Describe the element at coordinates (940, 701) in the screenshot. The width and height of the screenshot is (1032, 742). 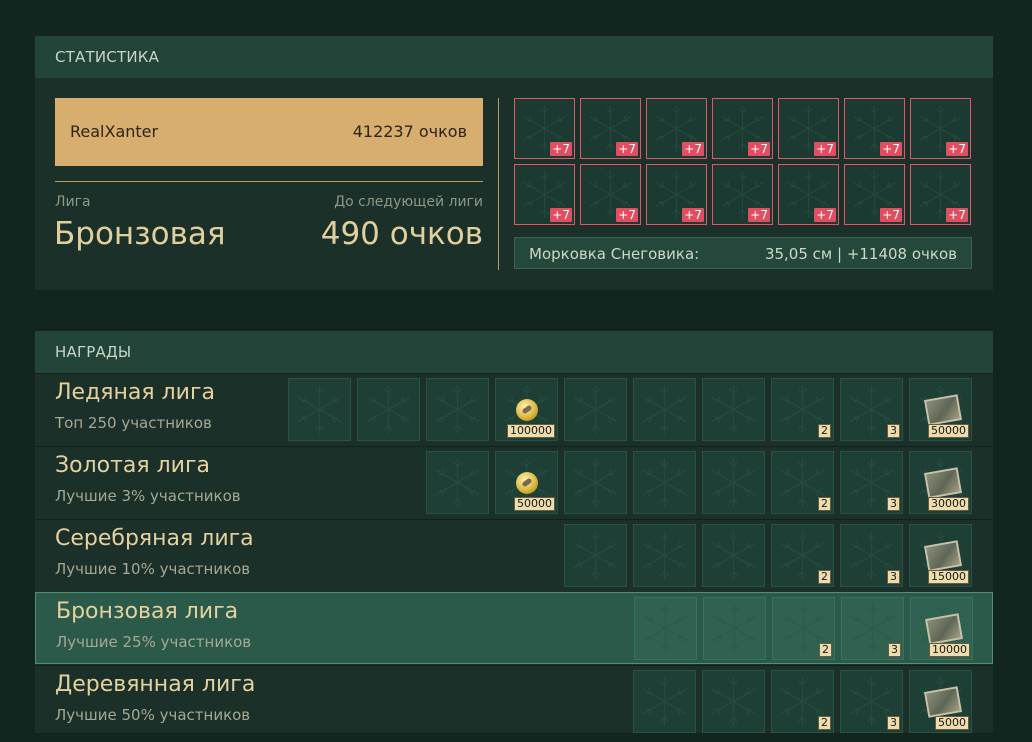
I see `reward-cell: 5000` at that location.